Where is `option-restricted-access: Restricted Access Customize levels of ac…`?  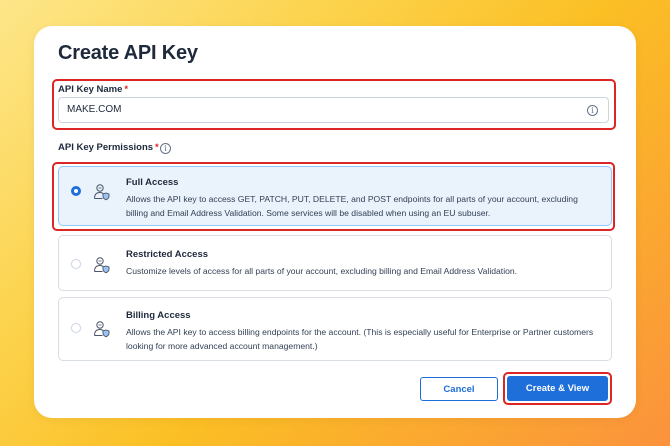
option-restricted-access: Restricted Access Customize levels of ac… is located at coordinates (335, 263).